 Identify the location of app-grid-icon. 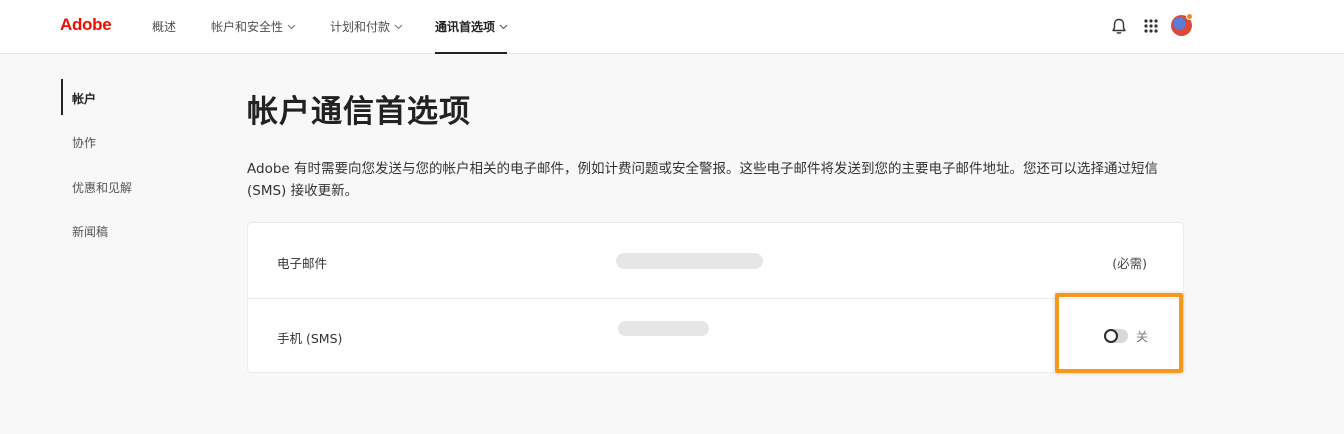
(1150, 25).